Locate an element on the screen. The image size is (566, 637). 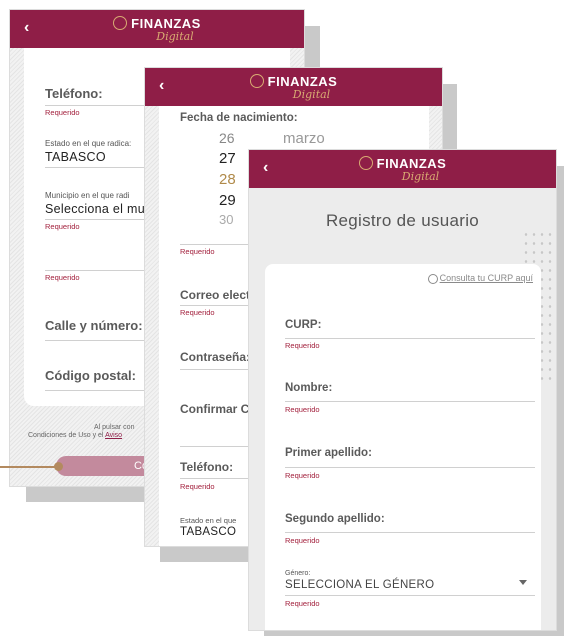
nombre-required: Requerido is located at coordinates (302, 409).